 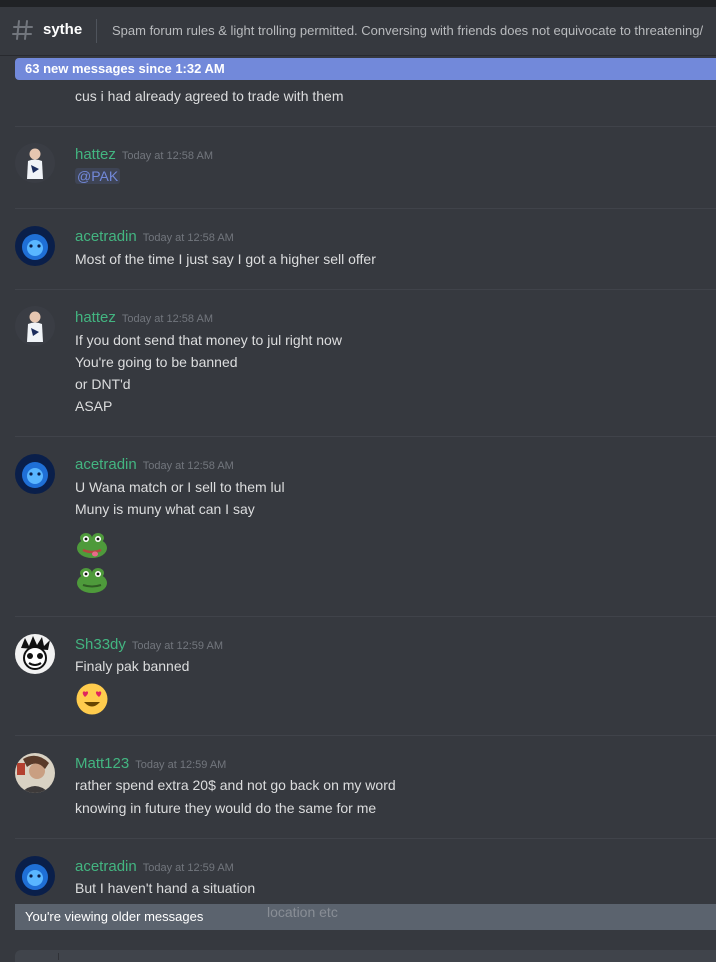 What do you see at coordinates (100, 644) in the screenshot?
I see `username: Sh33dy` at bounding box center [100, 644].